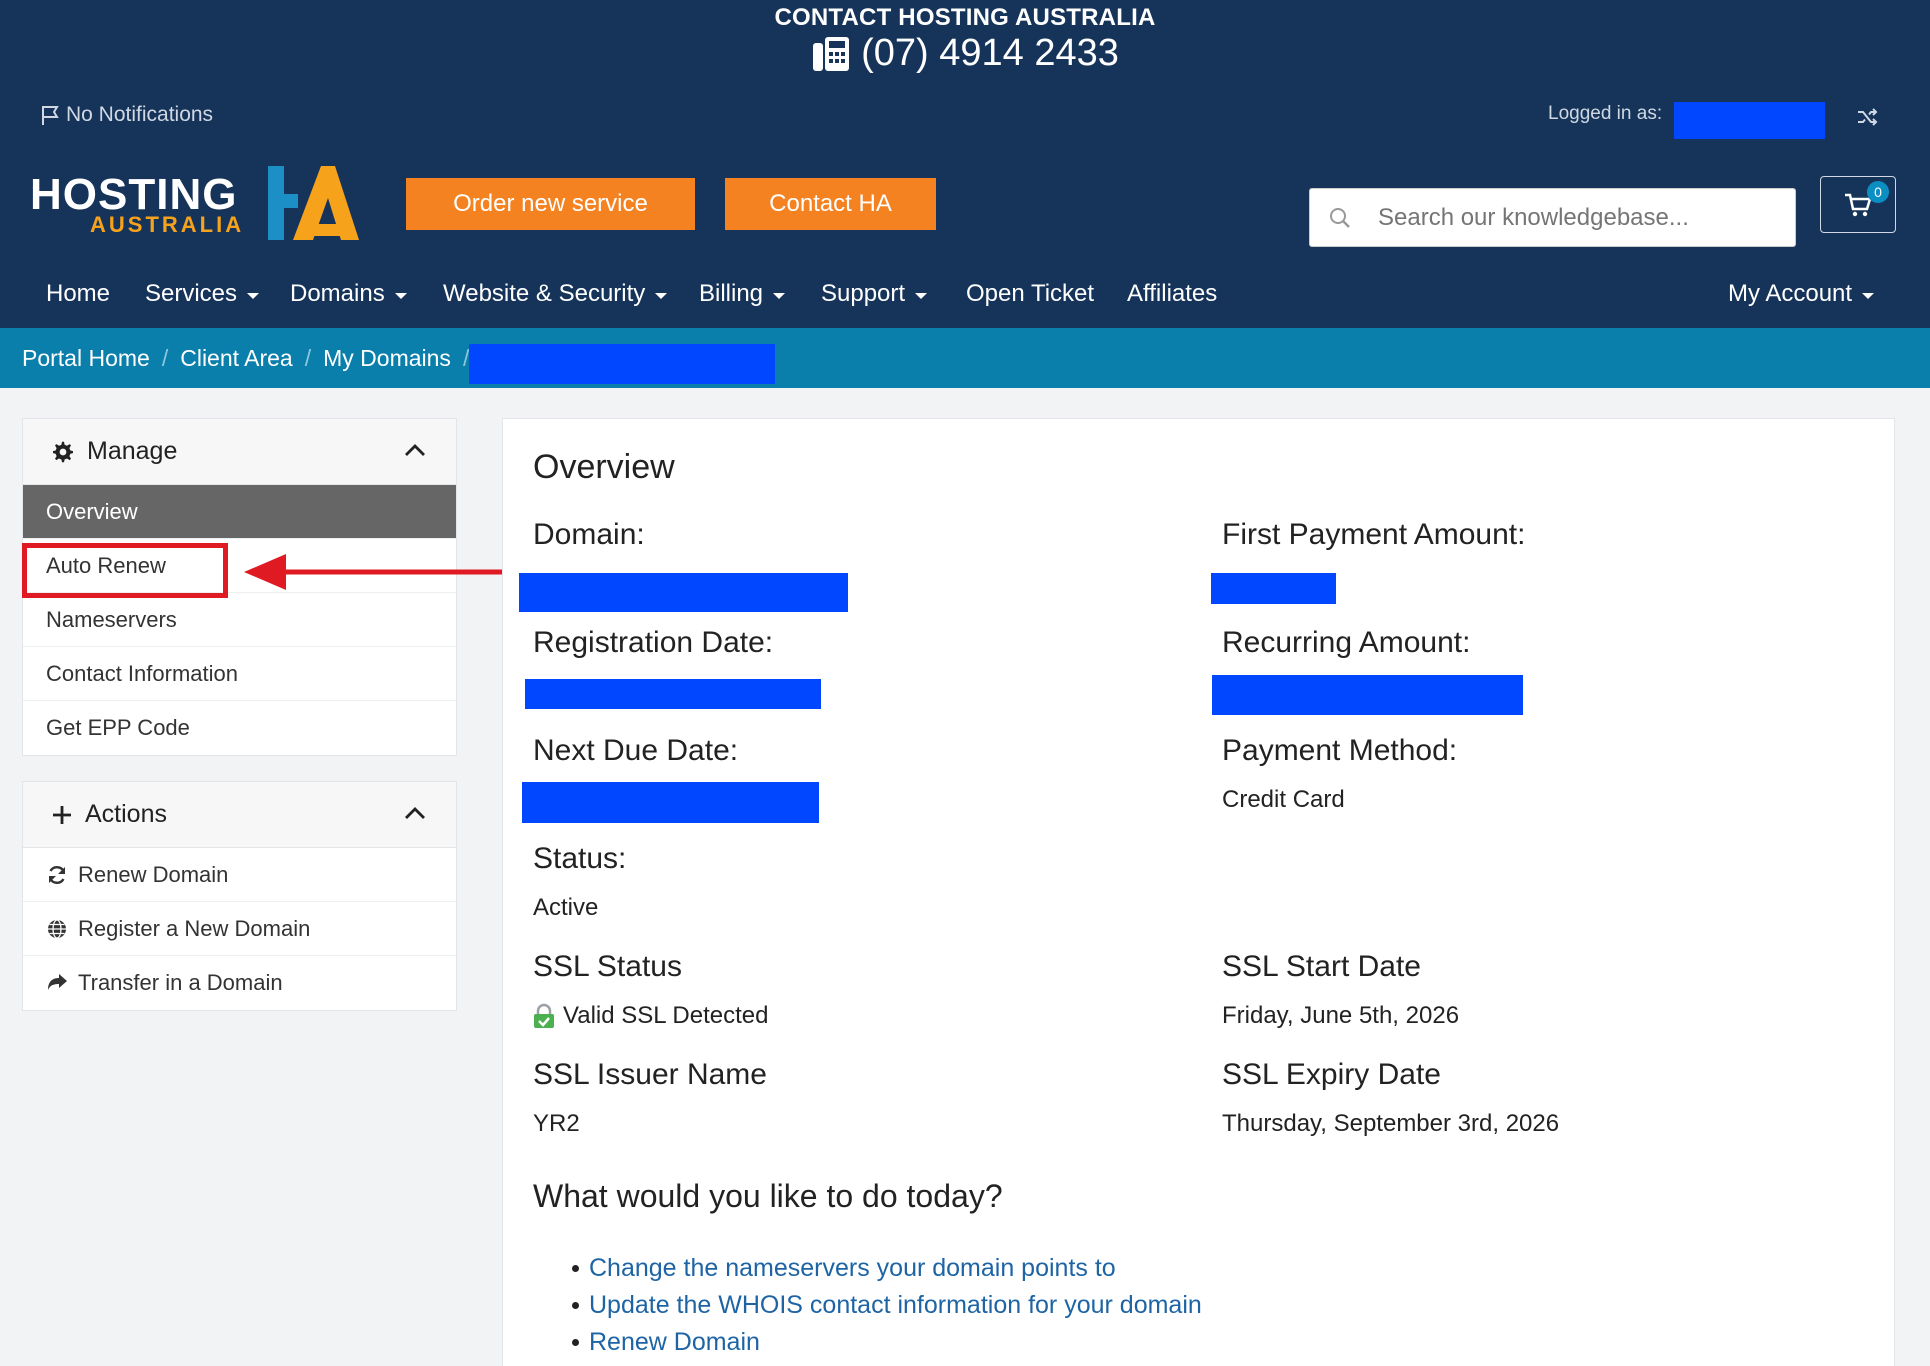 The height and width of the screenshot is (1366, 1930). I want to click on redacted-domain-value, so click(683, 592).